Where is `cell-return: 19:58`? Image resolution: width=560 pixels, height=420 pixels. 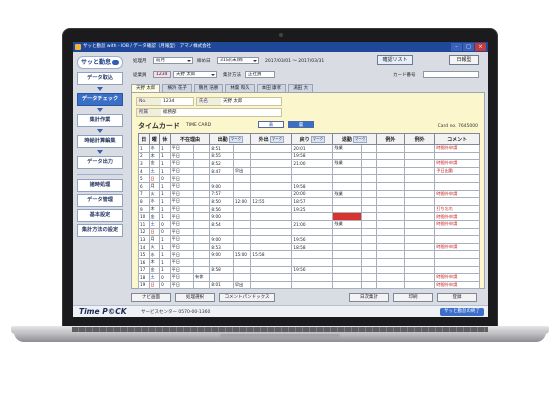
cell-return: 19:58 is located at coordinates (312, 156).